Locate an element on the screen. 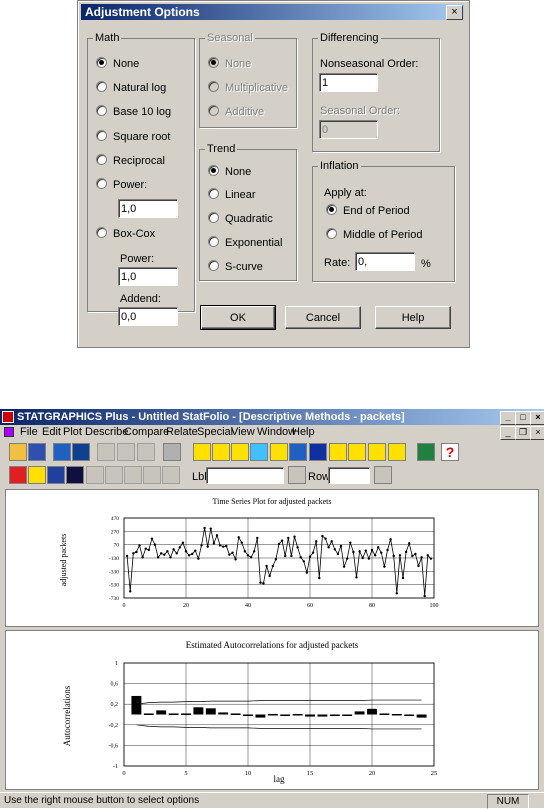 The width and height of the screenshot is (544, 809). tabular-options-icon is located at coordinates (56, 475).